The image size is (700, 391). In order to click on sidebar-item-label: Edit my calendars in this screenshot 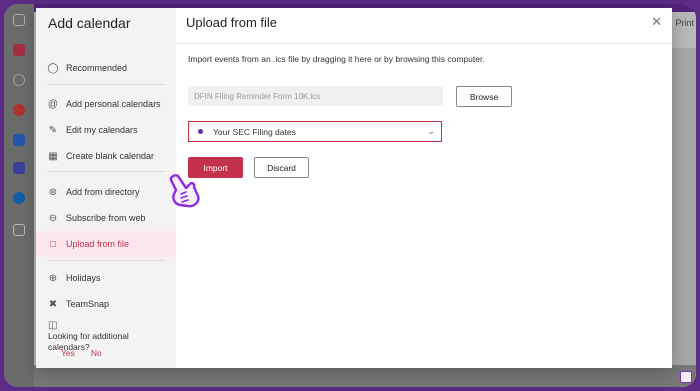, I will do `click(102, 130)`.